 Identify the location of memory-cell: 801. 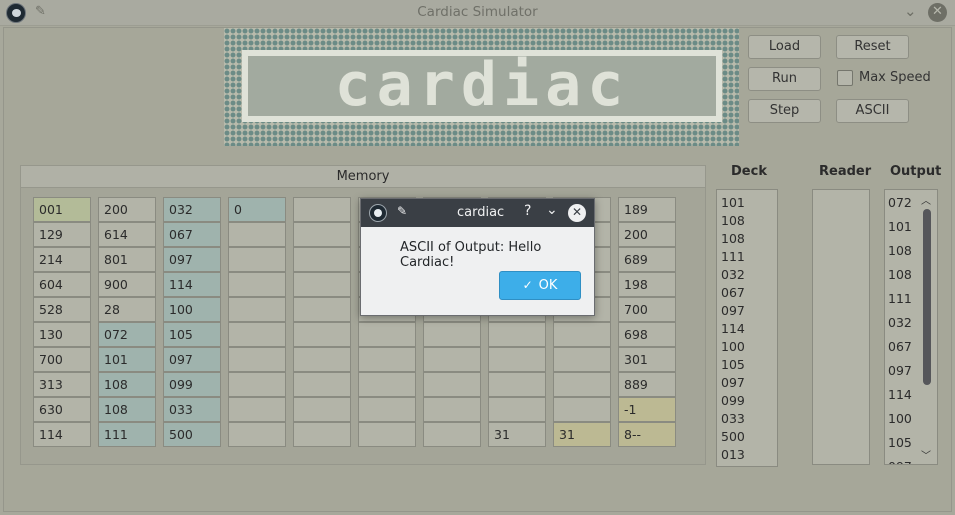
(127, 259).